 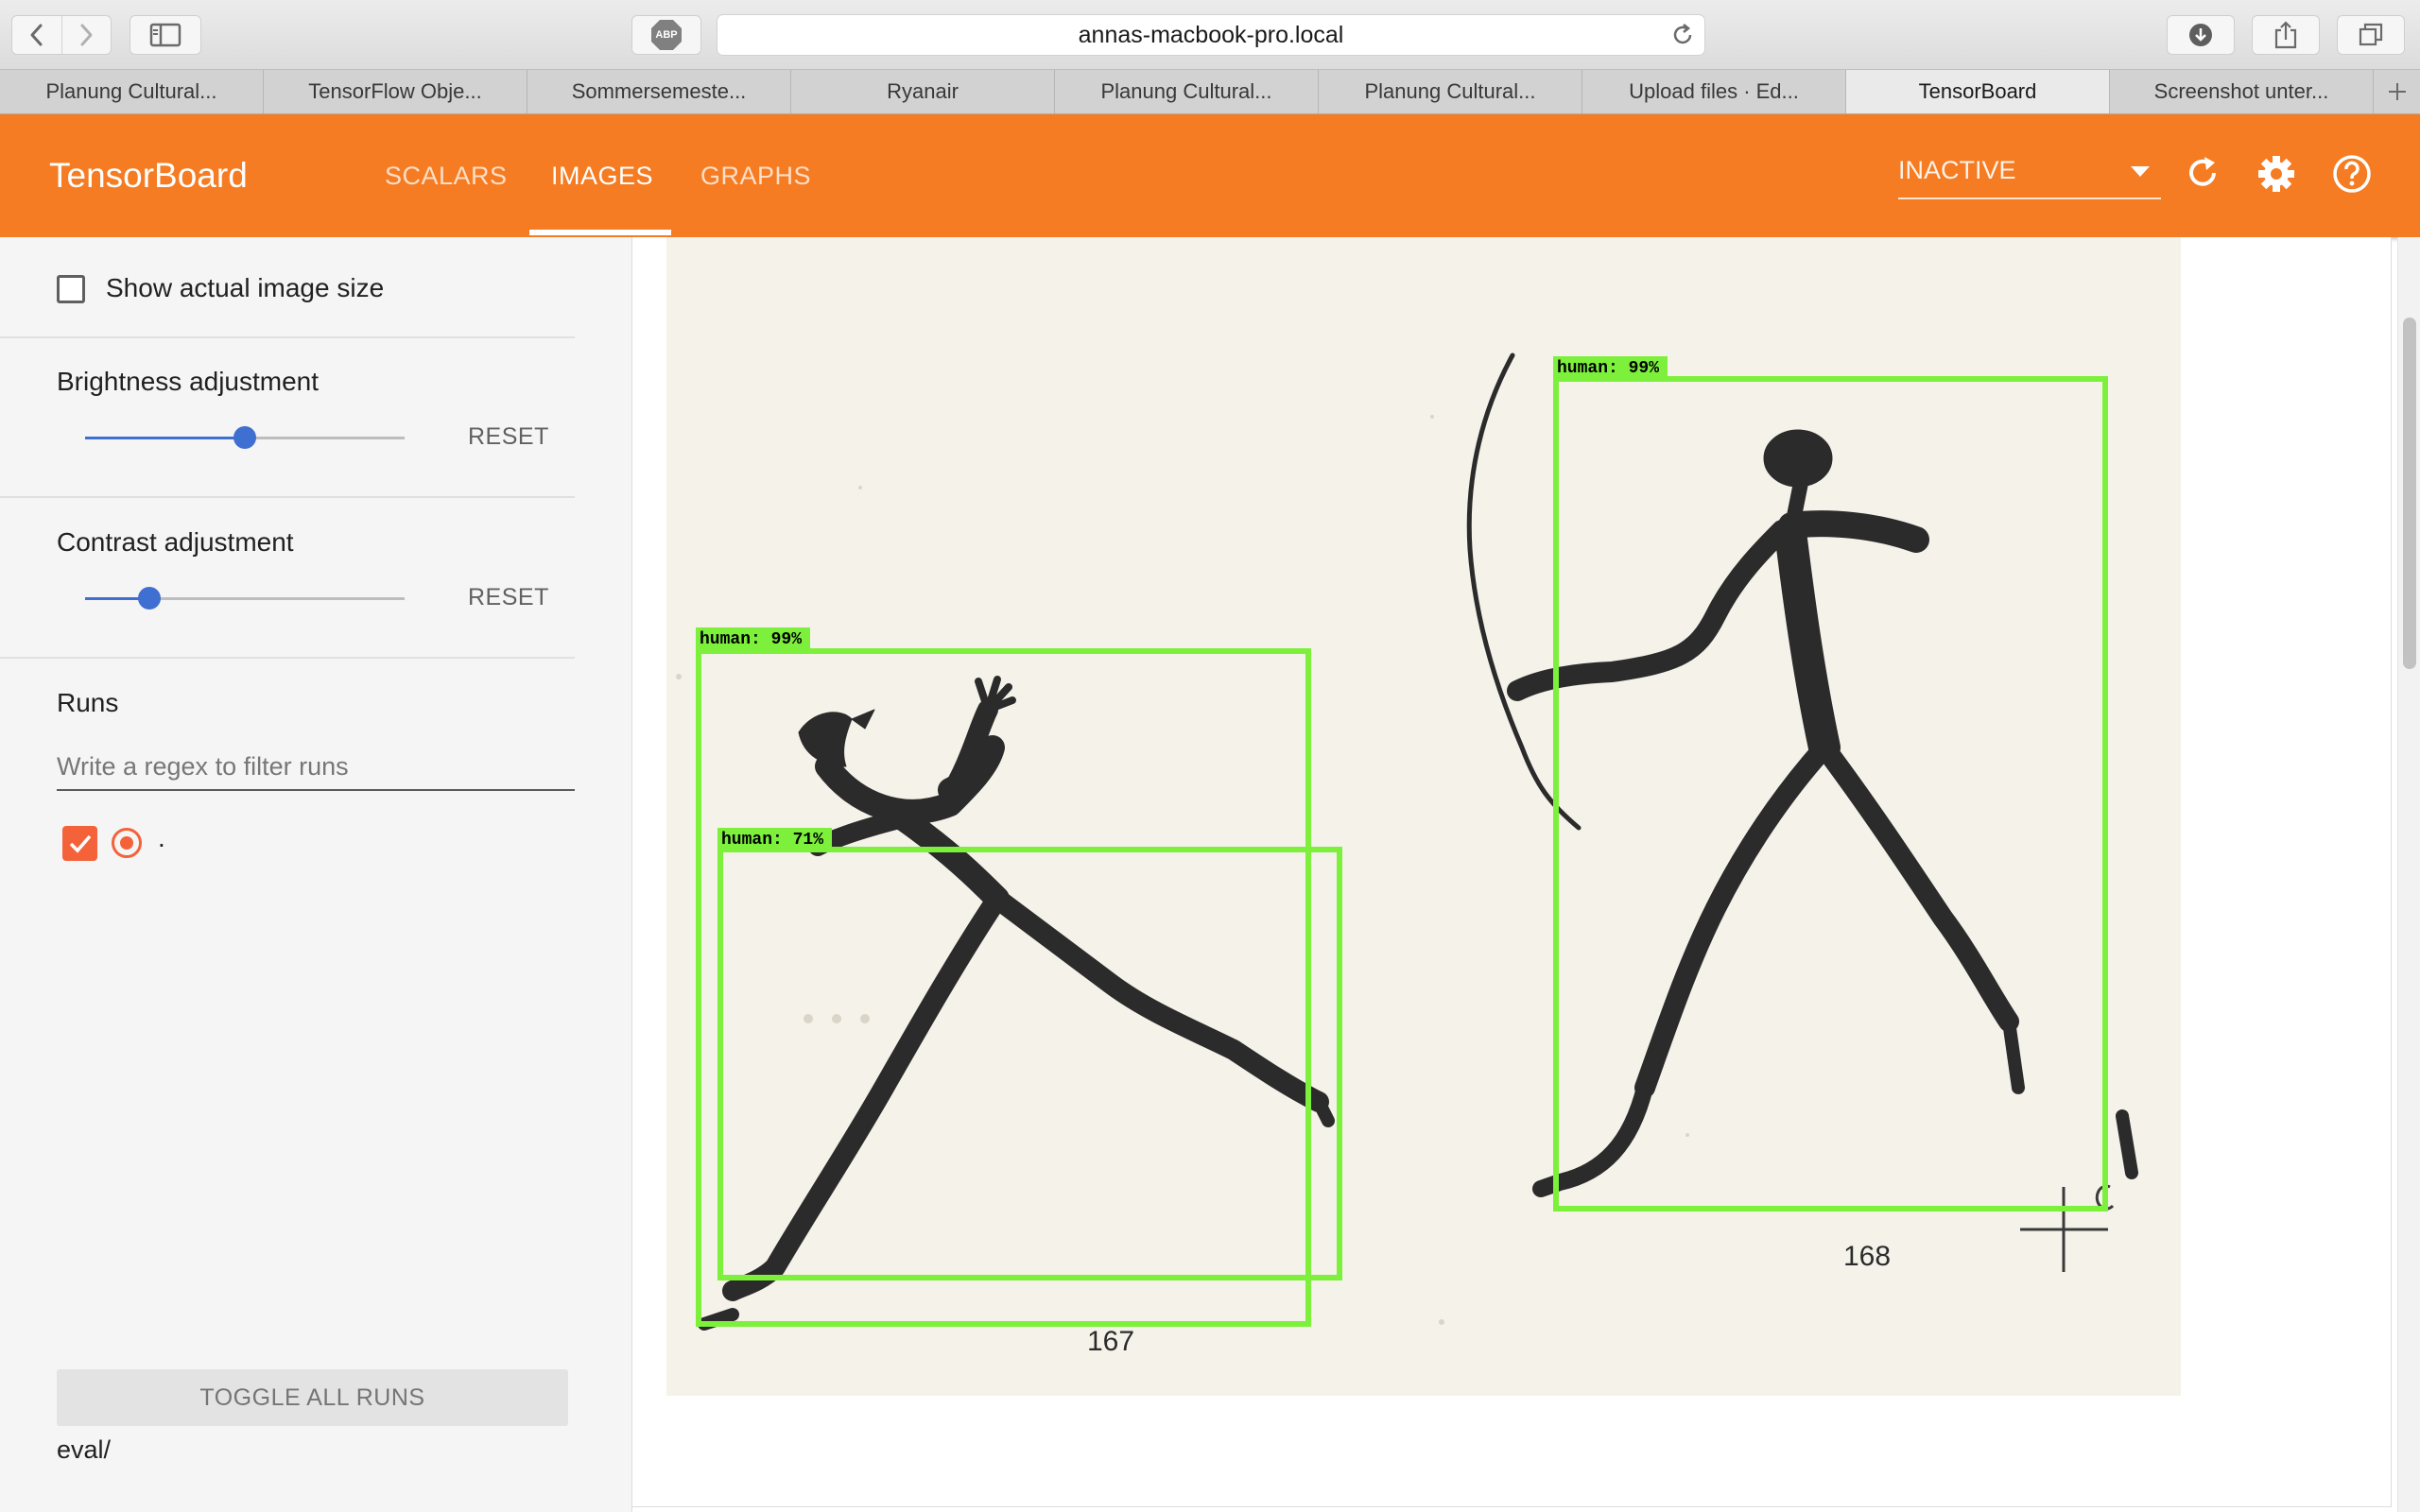 I want to click on brightness-slider, so click(x=245, y=437).